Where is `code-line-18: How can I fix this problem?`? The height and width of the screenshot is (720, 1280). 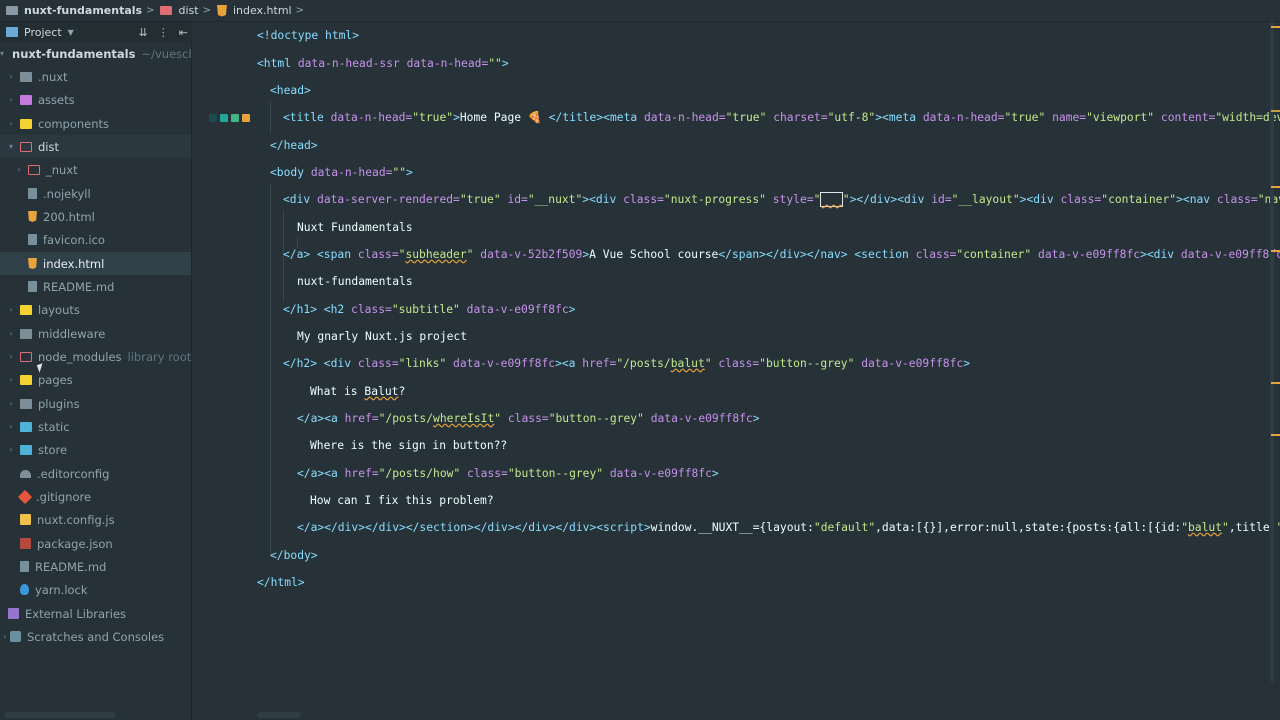 code-line-18: How can I fix this problem? is located at coordinates (402, 500).